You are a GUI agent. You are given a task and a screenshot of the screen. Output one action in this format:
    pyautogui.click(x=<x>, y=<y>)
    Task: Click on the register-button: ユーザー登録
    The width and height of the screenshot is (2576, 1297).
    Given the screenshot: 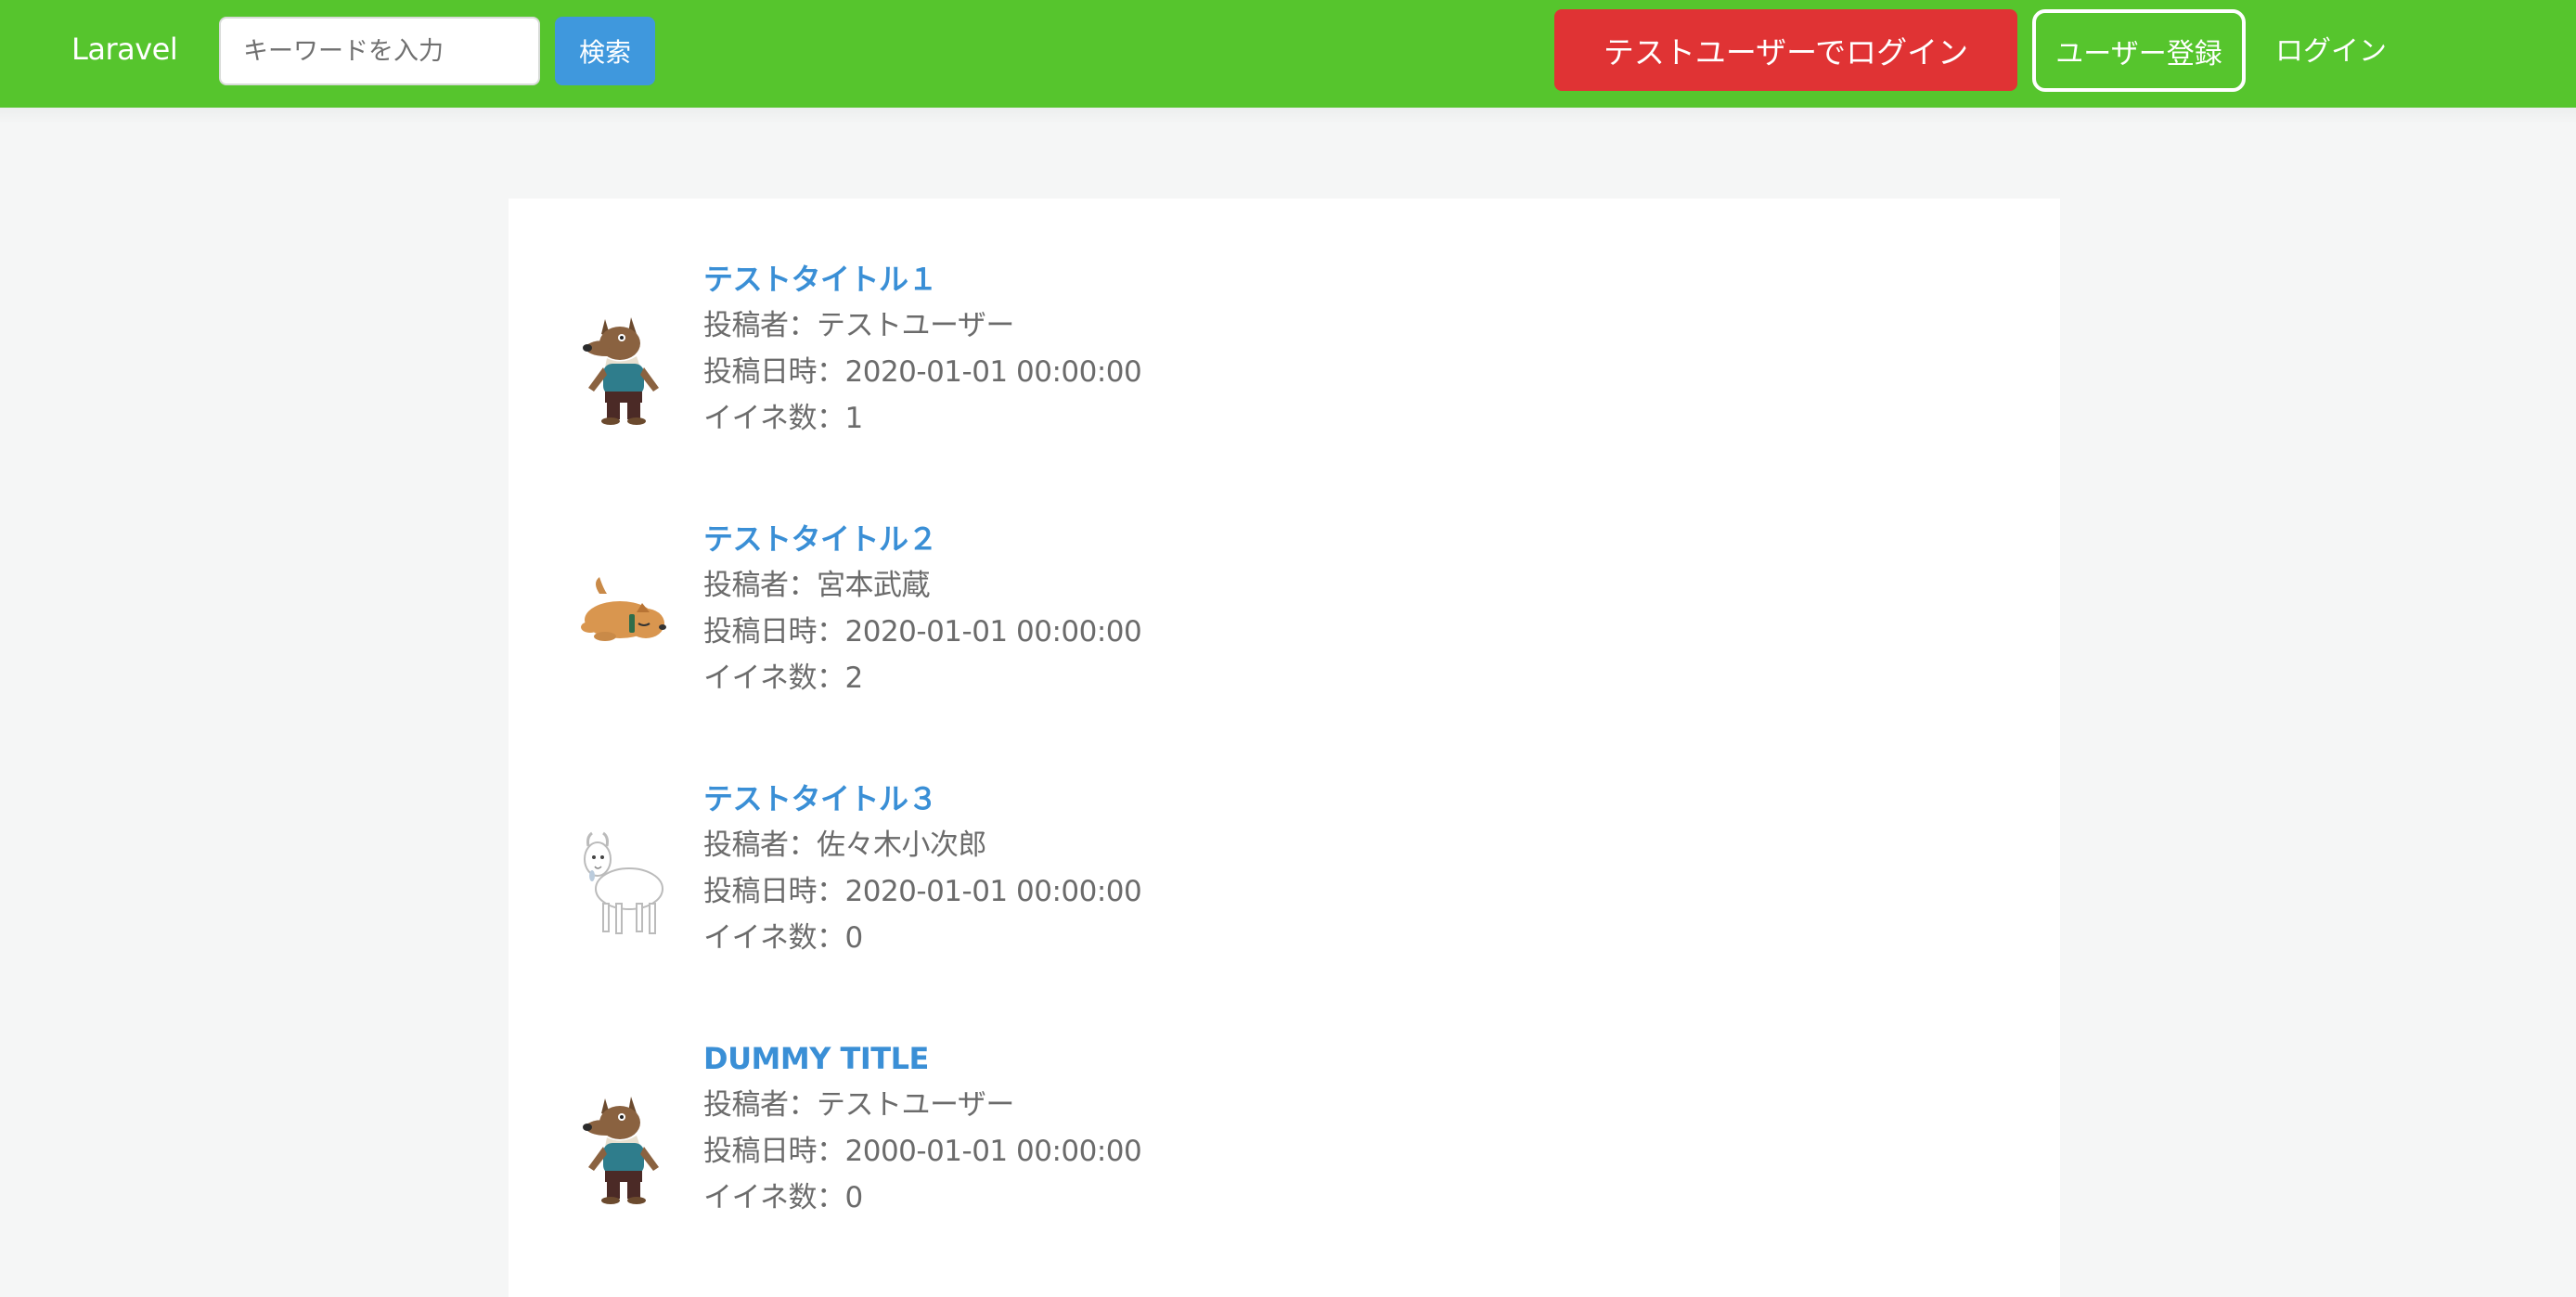 What is the action you would take?
    pyautogui.click(x=2139, y=50)
    